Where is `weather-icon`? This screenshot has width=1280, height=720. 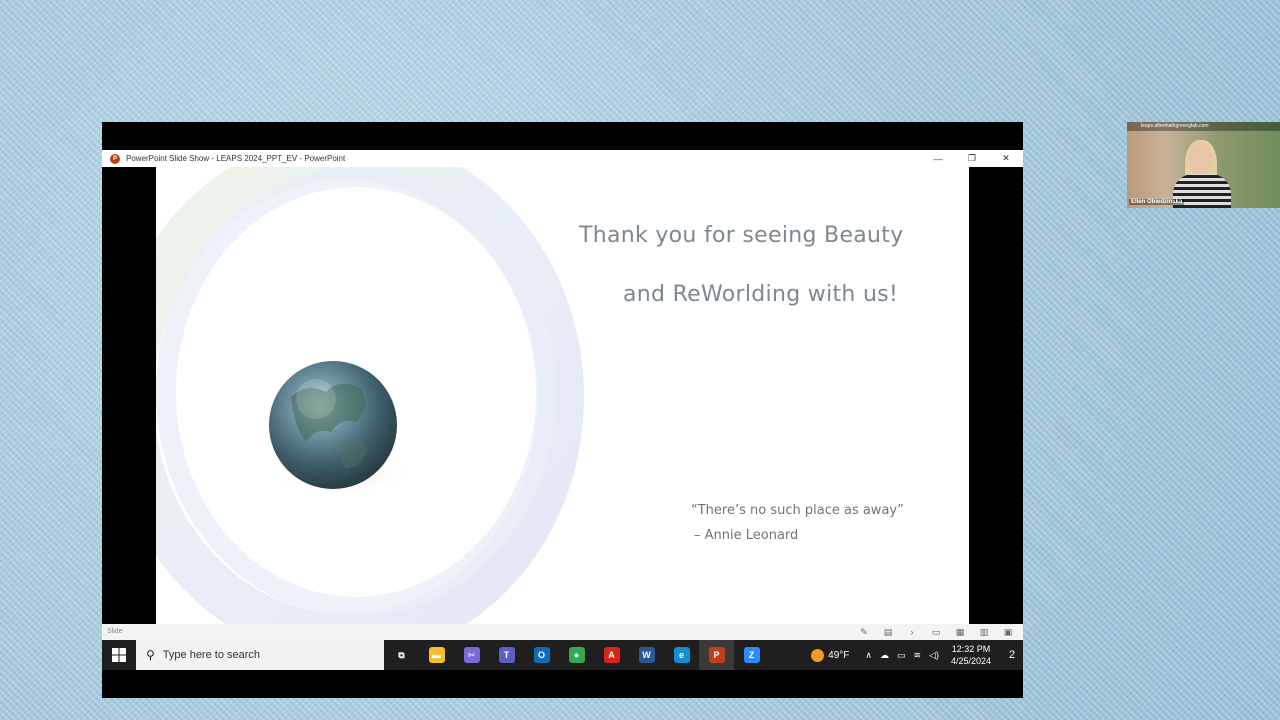 weather-icon is located at coordinates (818, 655).